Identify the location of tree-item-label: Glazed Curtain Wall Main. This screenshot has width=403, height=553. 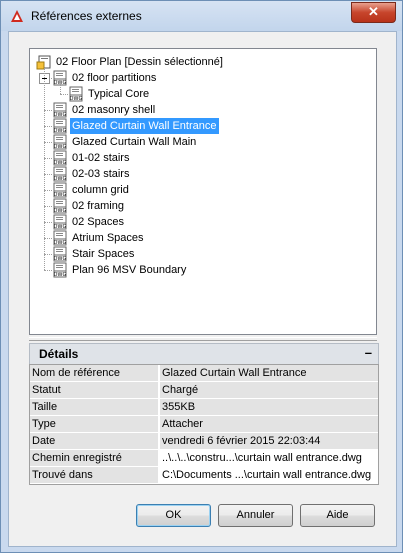
(134, 142).